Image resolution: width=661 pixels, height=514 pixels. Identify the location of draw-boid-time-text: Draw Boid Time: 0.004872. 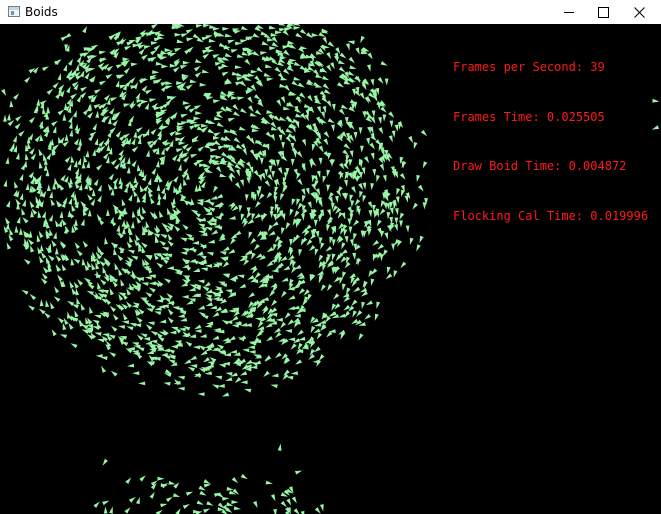
(540, 166).